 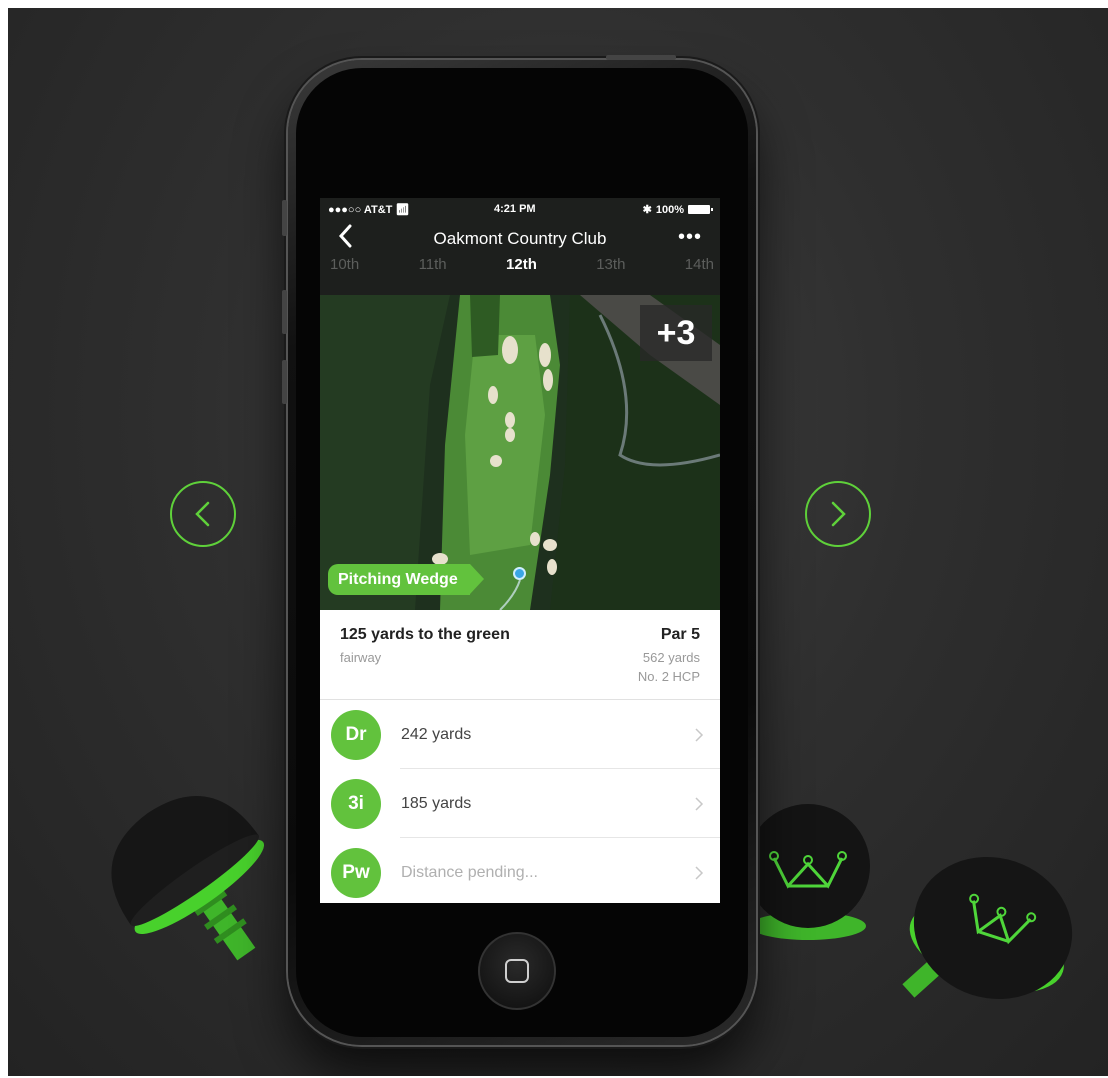 What do you see at coordinates (610, 264) in the screenshot?
I see `hole-tab-13th: 13th` at bounding box center [610, 264].